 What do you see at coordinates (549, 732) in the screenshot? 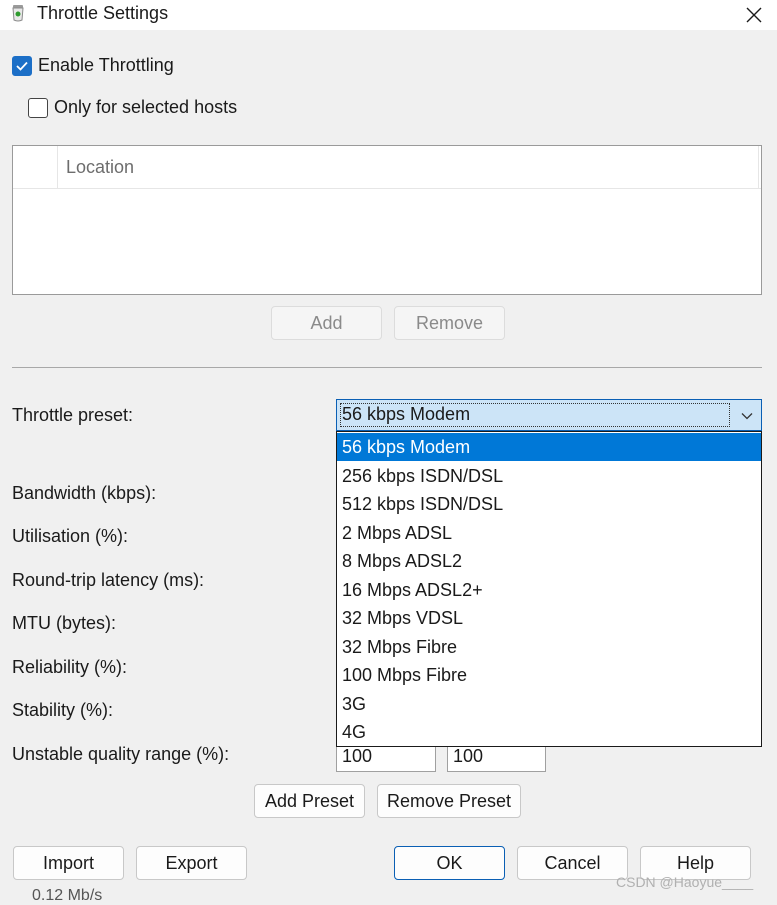
I see `preset-option: 4G` at bounding box center [549, 732].